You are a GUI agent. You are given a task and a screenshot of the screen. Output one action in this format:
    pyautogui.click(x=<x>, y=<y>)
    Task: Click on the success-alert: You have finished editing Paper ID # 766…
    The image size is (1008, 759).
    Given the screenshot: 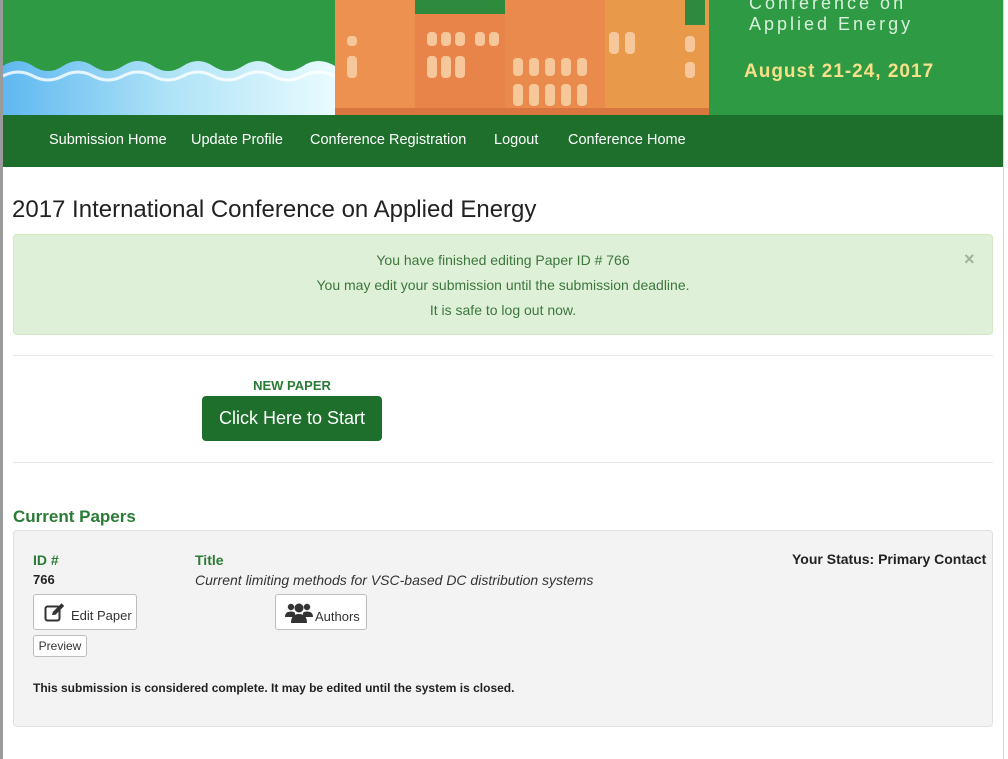 What is the action you would take?
    pyautogui.click(x=503, y=284)
    